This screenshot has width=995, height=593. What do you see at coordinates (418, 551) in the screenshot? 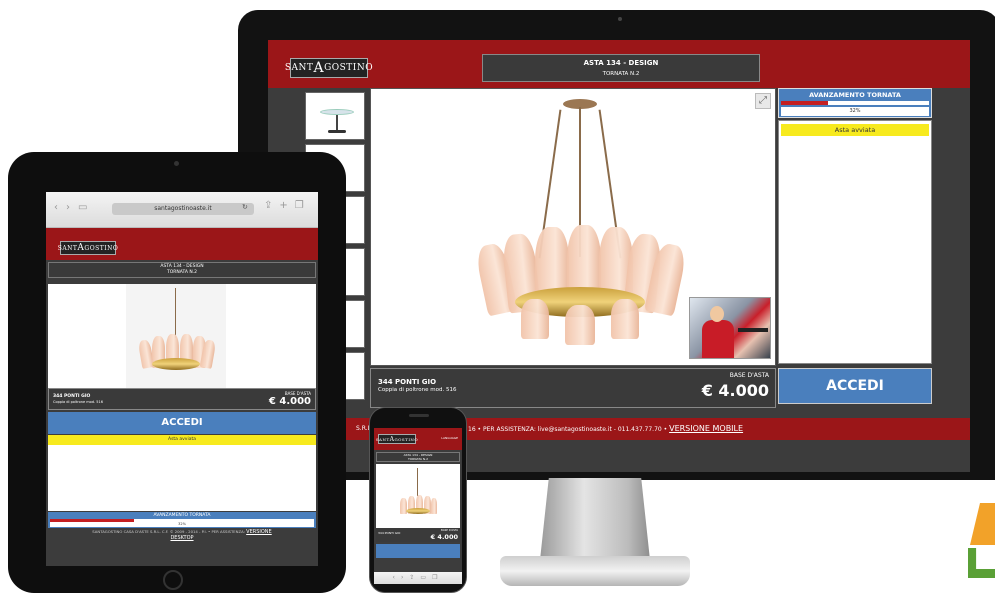
I see `phone-offer-button` at bounding box center [418, 551].